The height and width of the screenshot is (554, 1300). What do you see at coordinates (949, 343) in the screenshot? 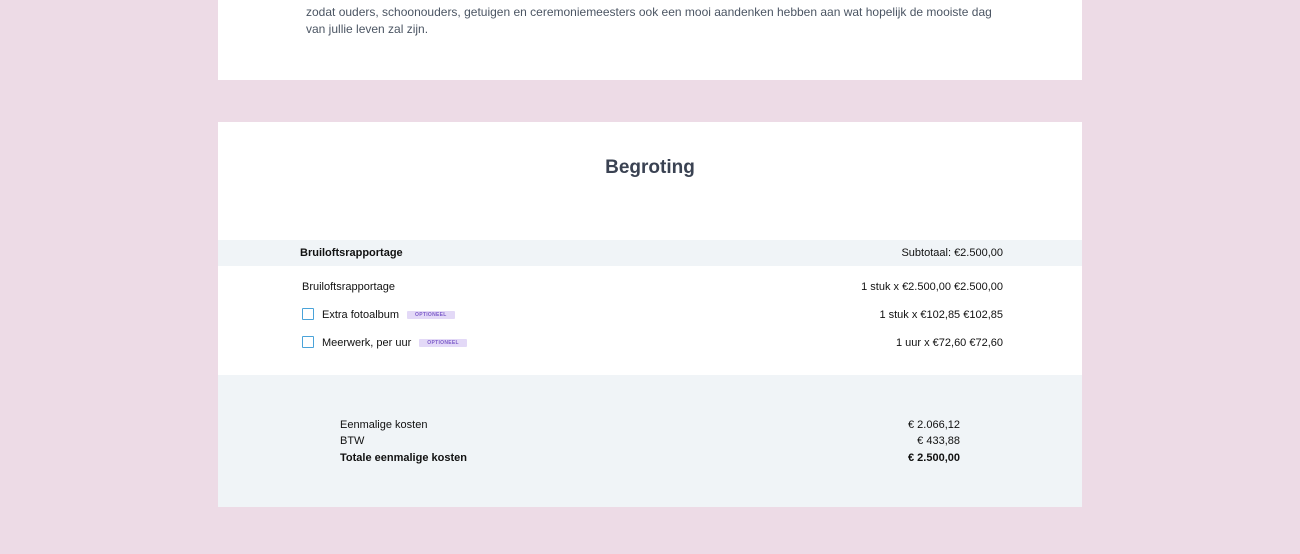
I see `line-item-amount: 1 uur x €72,60 €72,60` at bounding box center [949, 343].